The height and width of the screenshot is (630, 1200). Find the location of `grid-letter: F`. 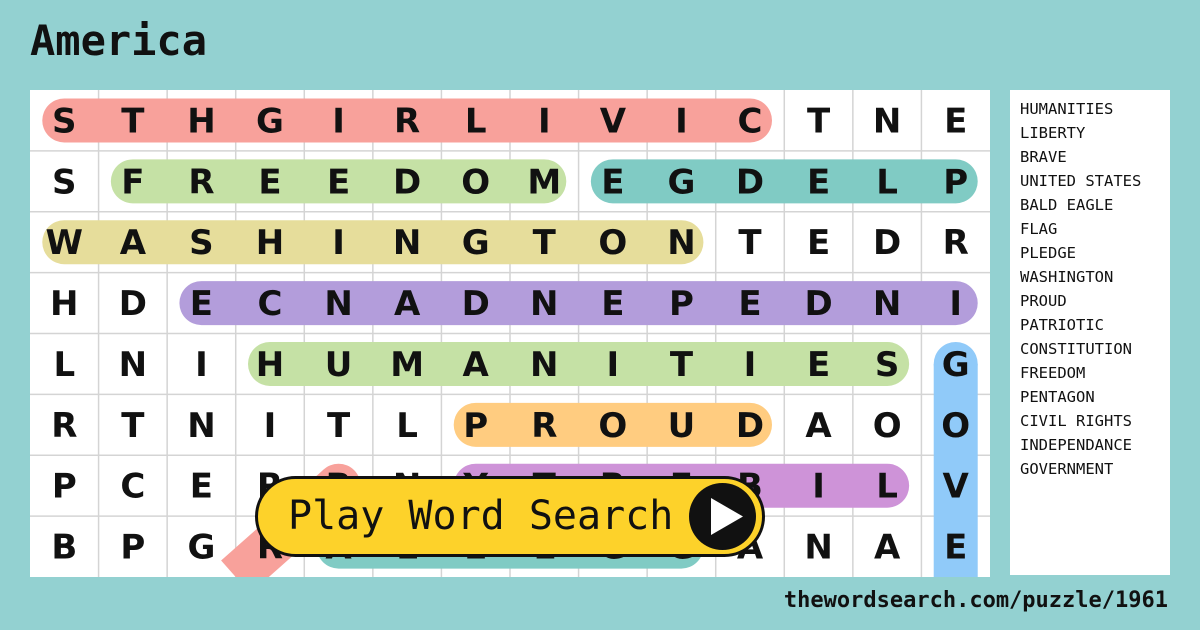

grid-letter: F is located at coordinates (132, 182).